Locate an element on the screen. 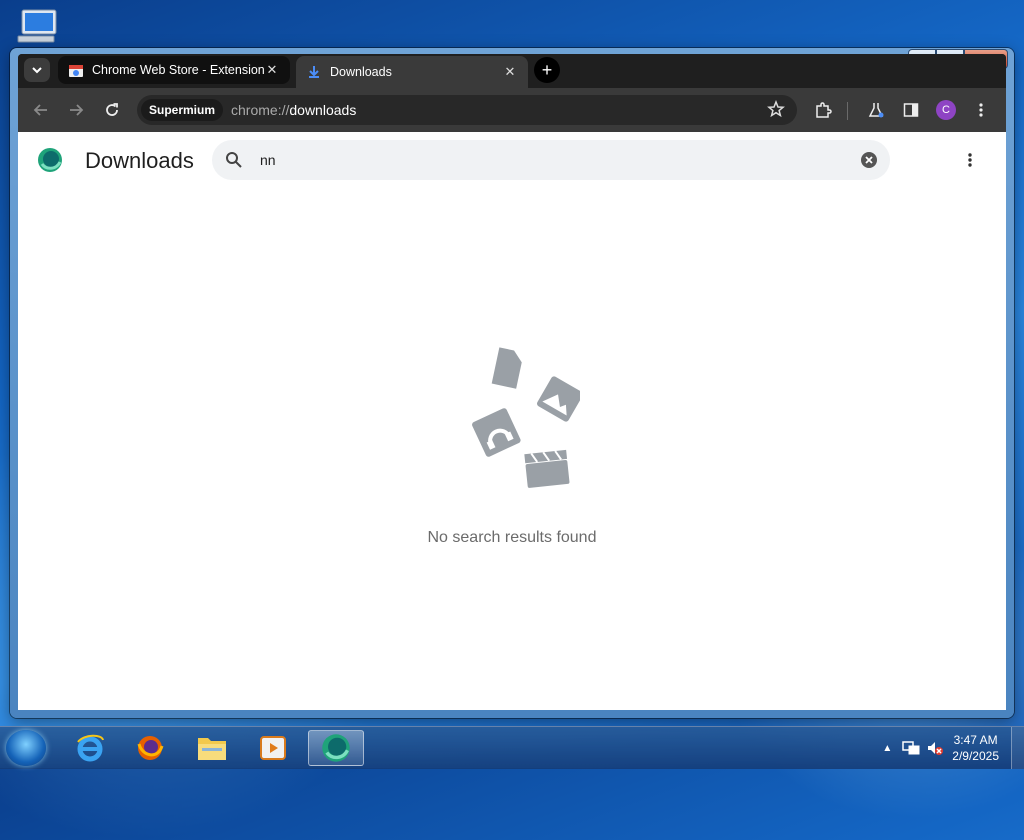 The height and width of the screenshot is (840, 1024). puzzle-icon is located at coordinates (824, 110).